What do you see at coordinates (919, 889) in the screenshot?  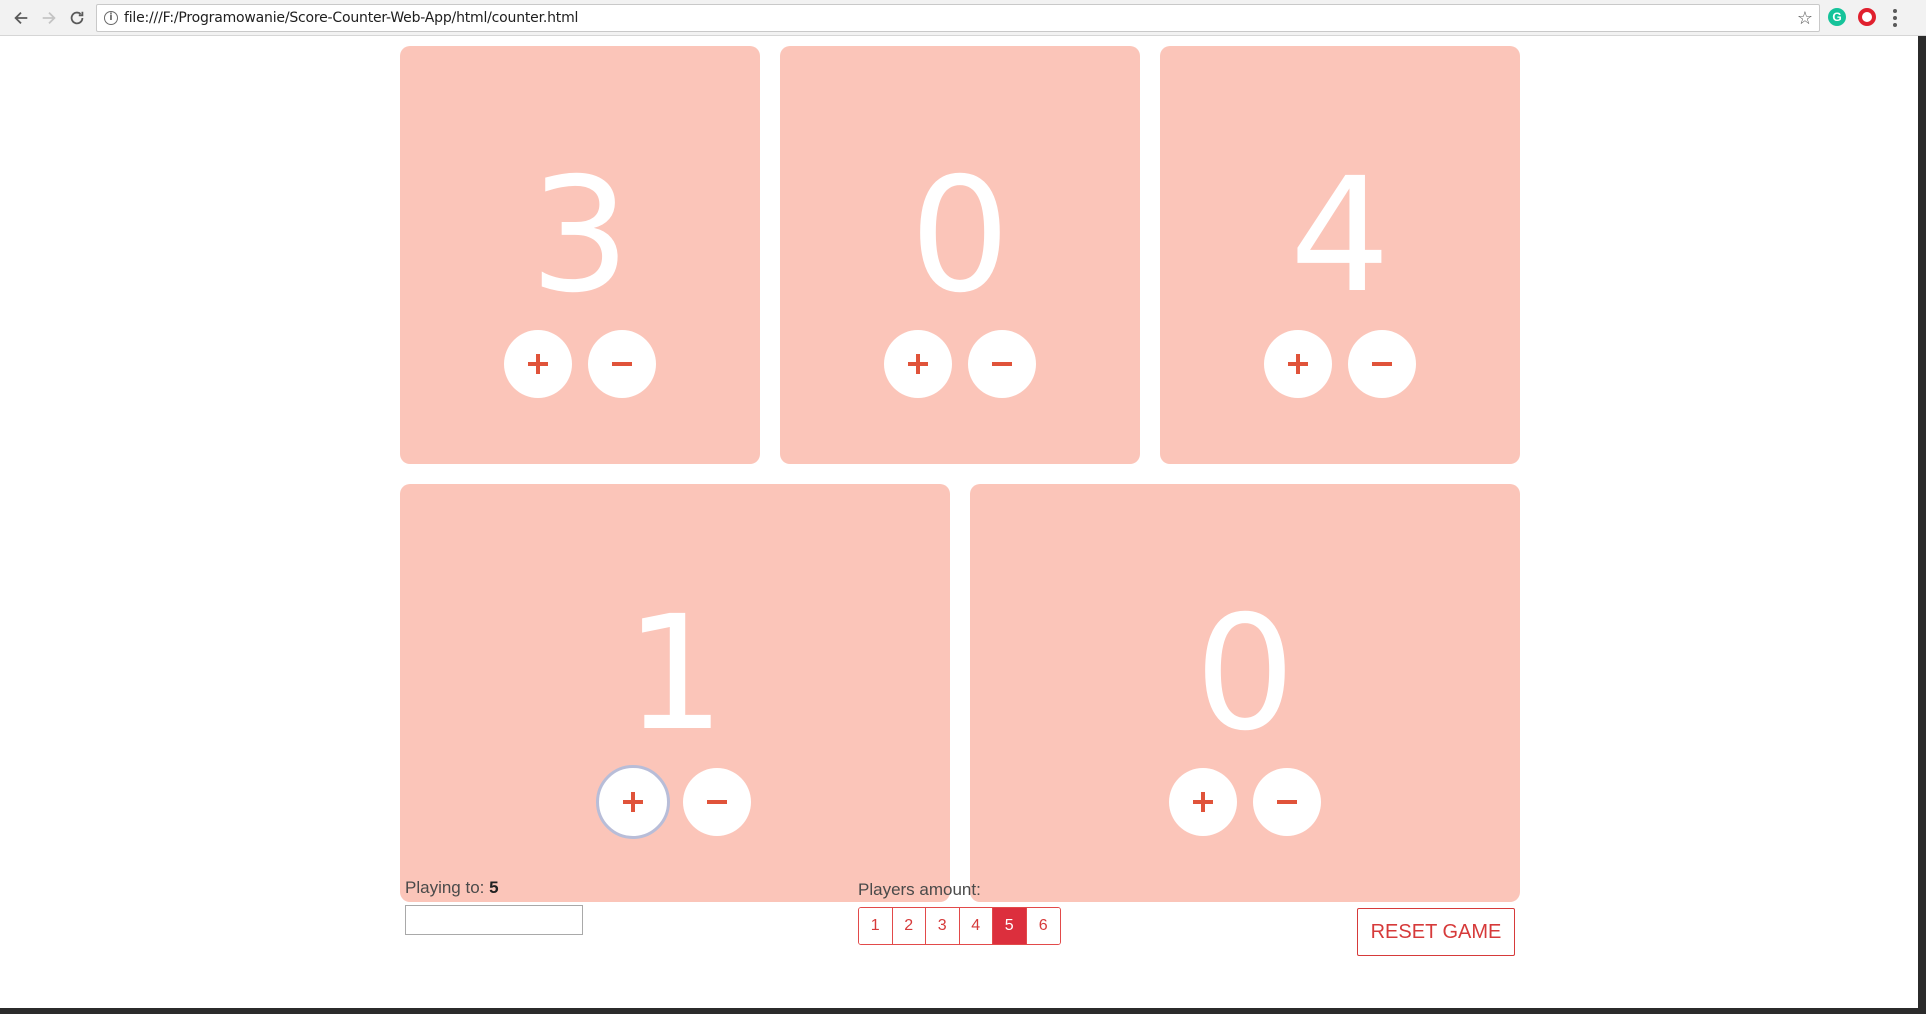 I see `players-amount-label: Players amount:` at bounding box center [919, 889].